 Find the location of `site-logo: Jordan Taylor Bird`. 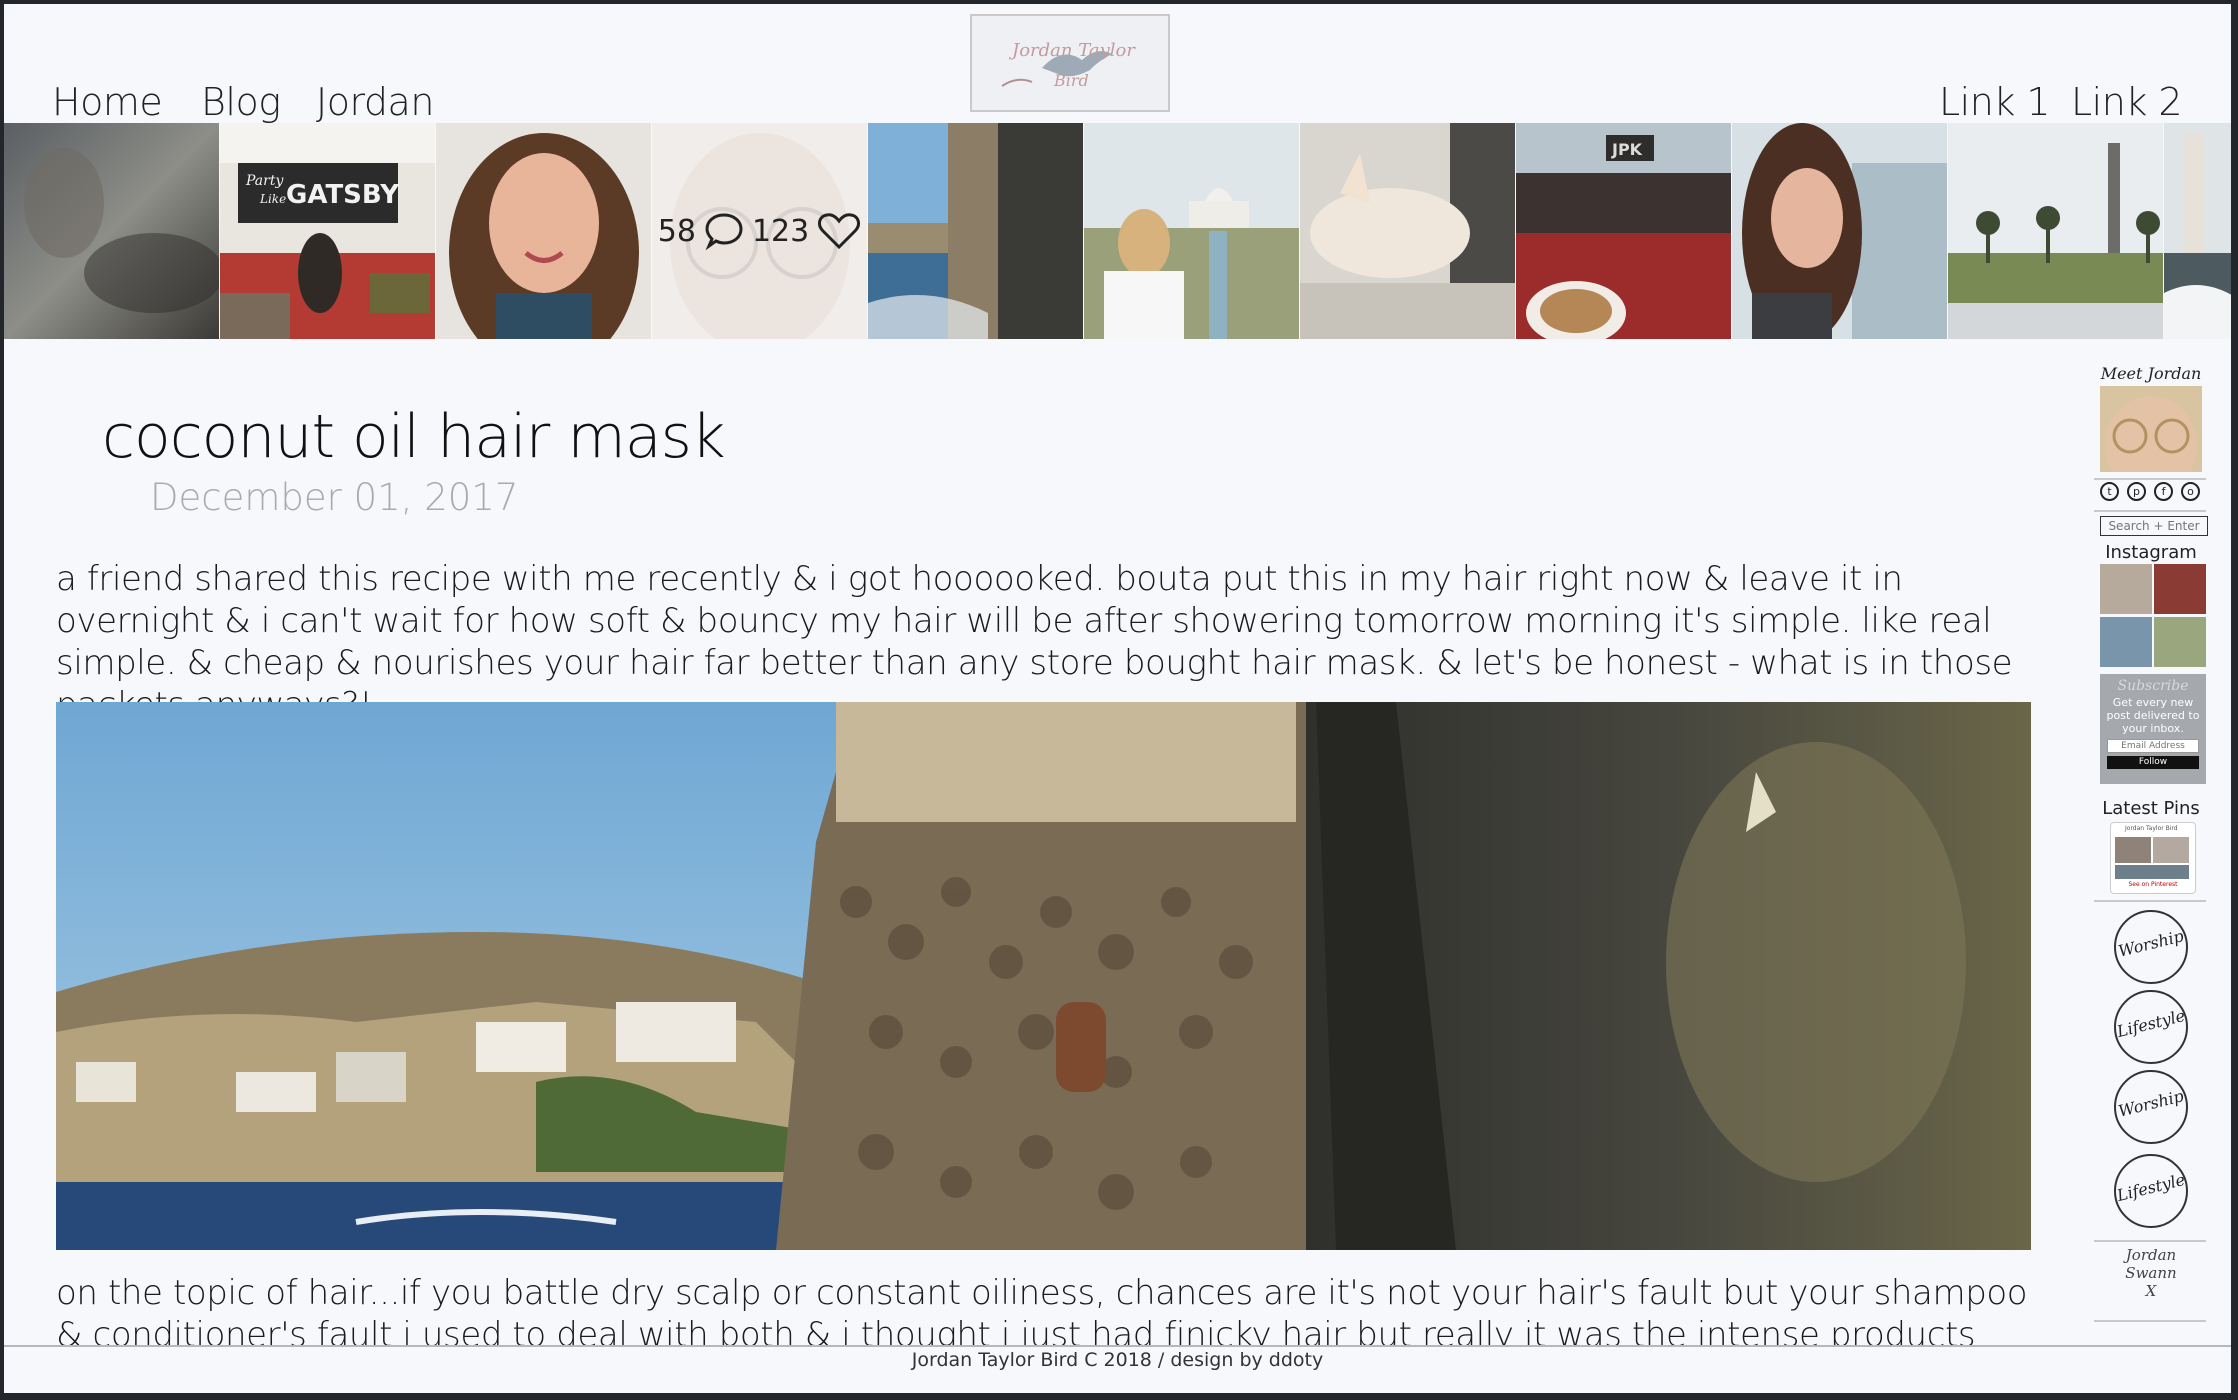

site-logo: Jordan Taylor Bird is located at coordinates (1070, 63).